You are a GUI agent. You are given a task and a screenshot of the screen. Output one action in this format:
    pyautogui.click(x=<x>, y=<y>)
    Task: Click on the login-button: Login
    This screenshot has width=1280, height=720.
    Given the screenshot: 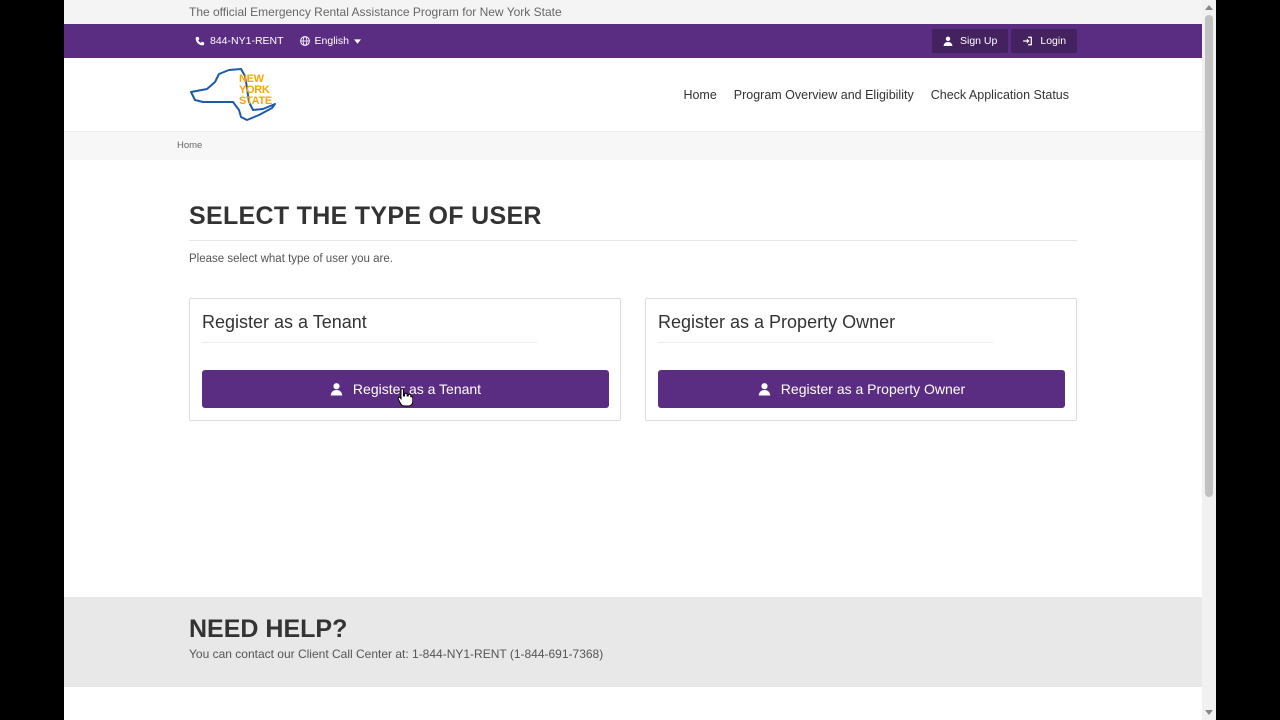 What is the action you would take?
    pyautogui.click(x=1044, y=41)
    